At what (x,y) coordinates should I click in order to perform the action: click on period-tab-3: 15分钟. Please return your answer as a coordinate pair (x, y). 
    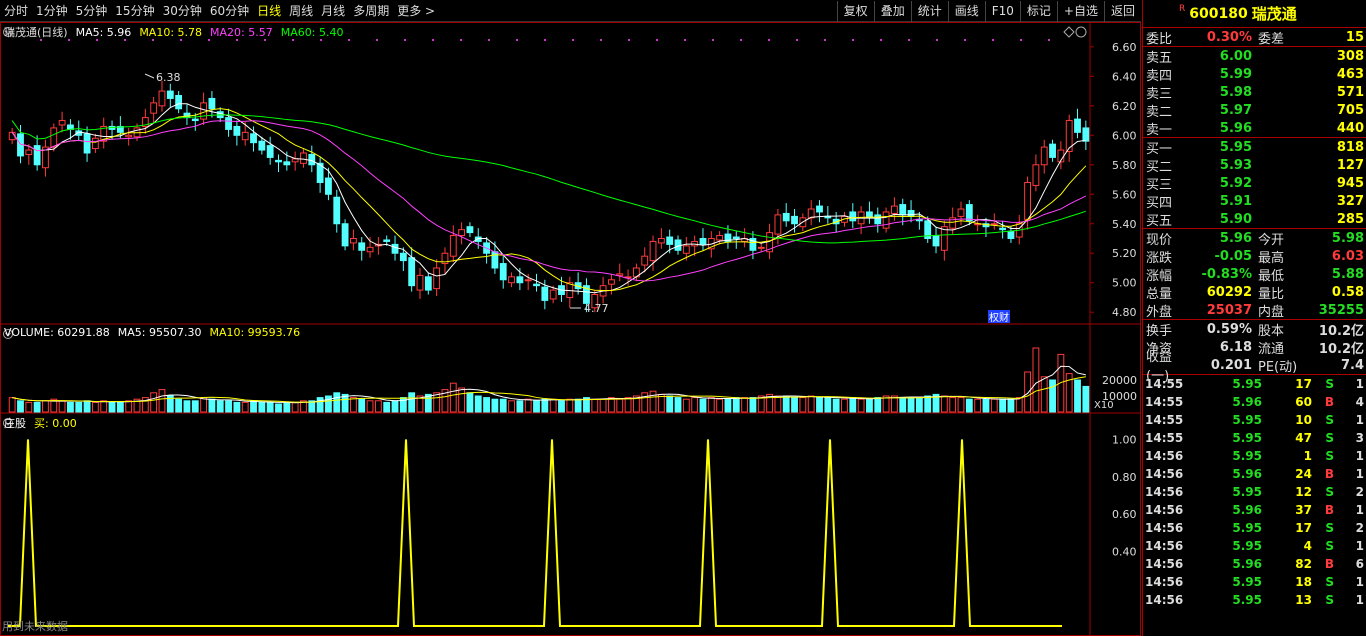
    Looking at the image, I should click on (134, 11).